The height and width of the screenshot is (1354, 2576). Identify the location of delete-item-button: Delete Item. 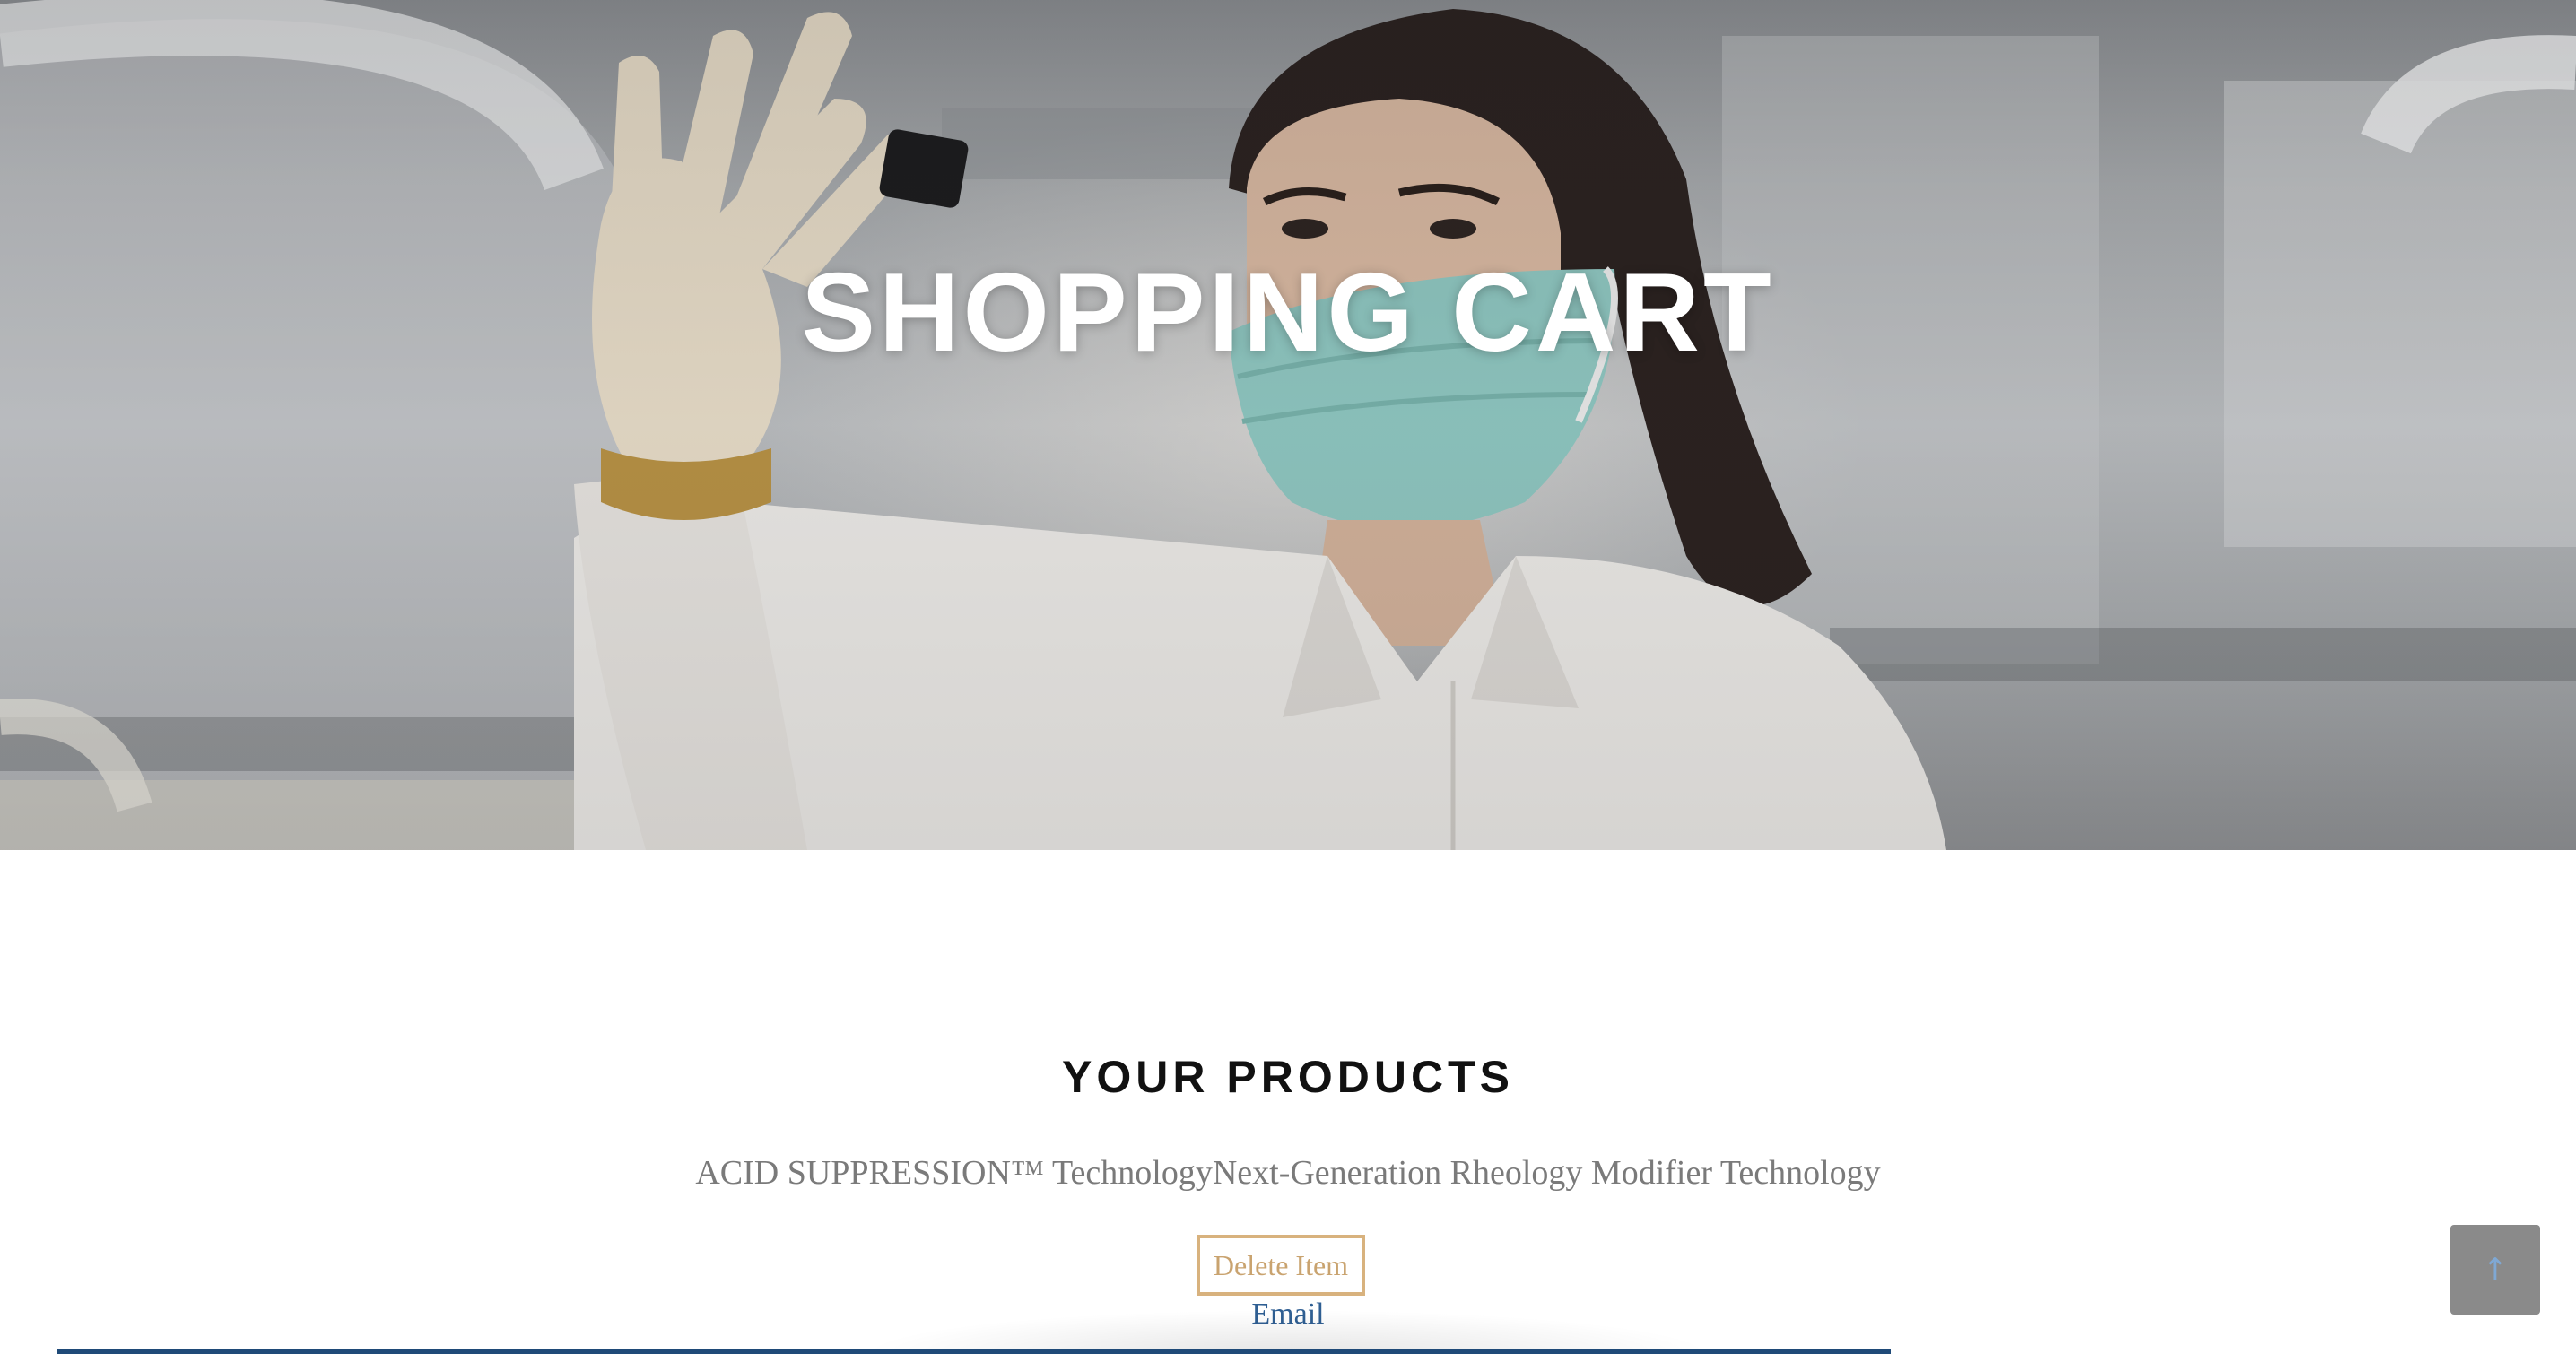
(1281, 1266).